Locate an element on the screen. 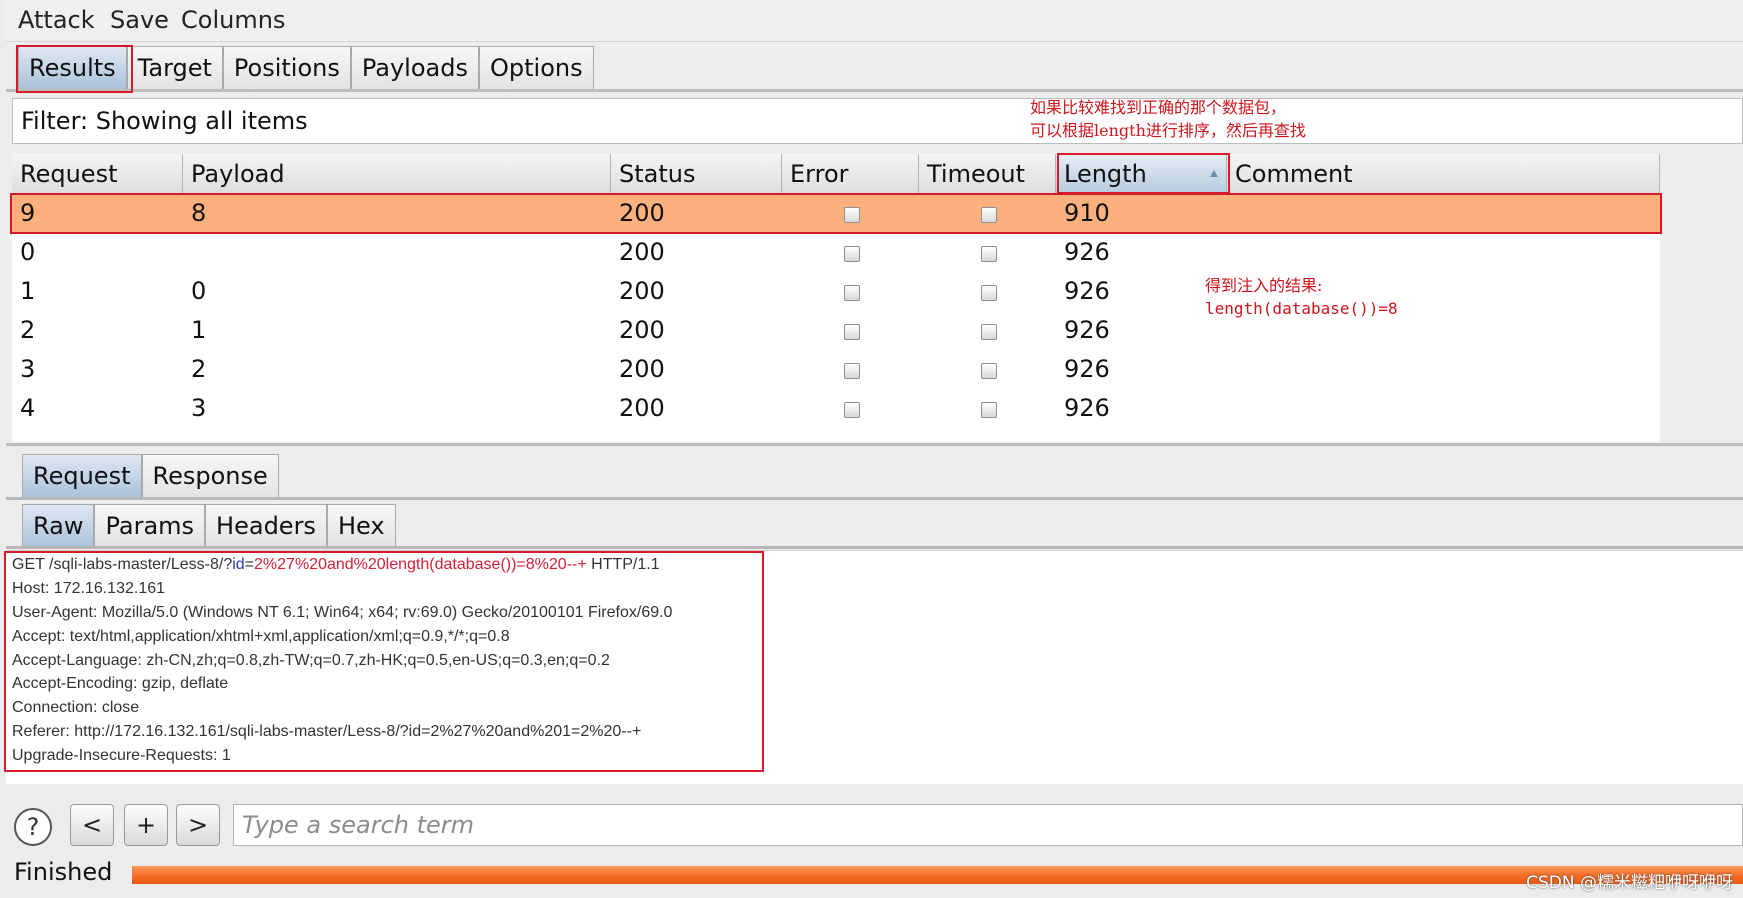 The height and width of the screenshot is (898, 1743). cell-payload is located at coordinates (187, 252).